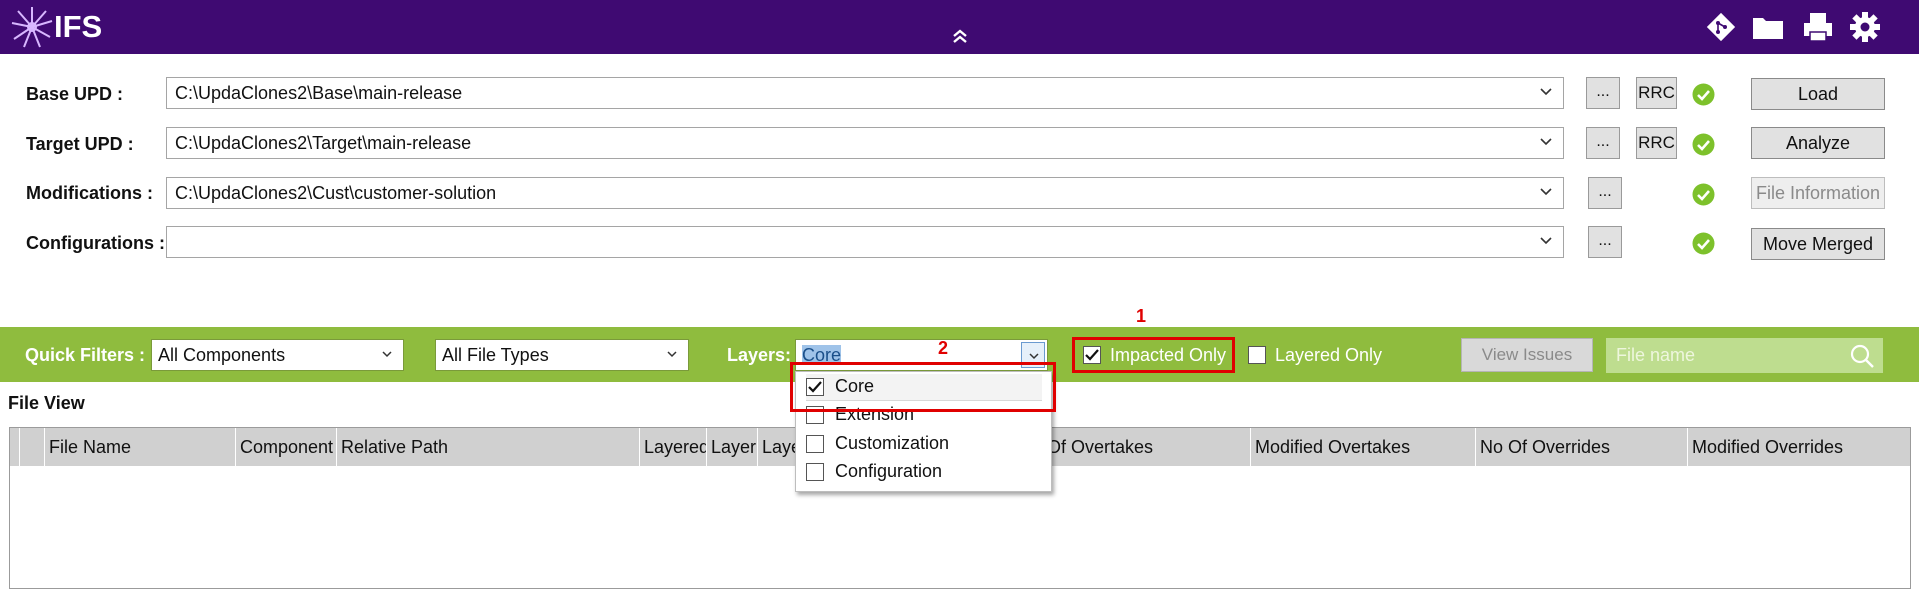 The image size is (1919, 589). I want to click on layer-option-customization: Customization, so click(924, 444).